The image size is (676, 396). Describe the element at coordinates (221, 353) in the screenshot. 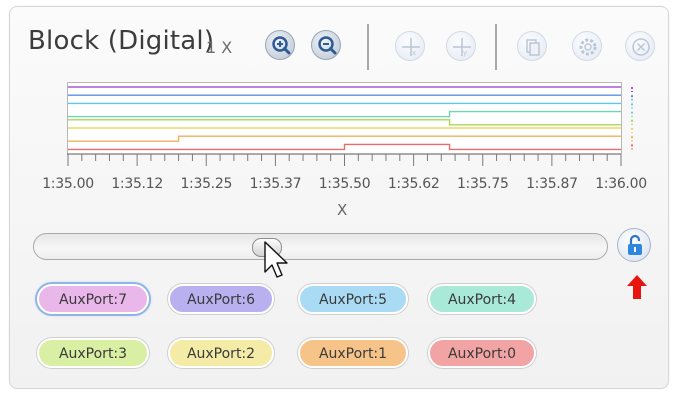

I see `channel-chip-auxport-2: AuxPort:2` at that location.